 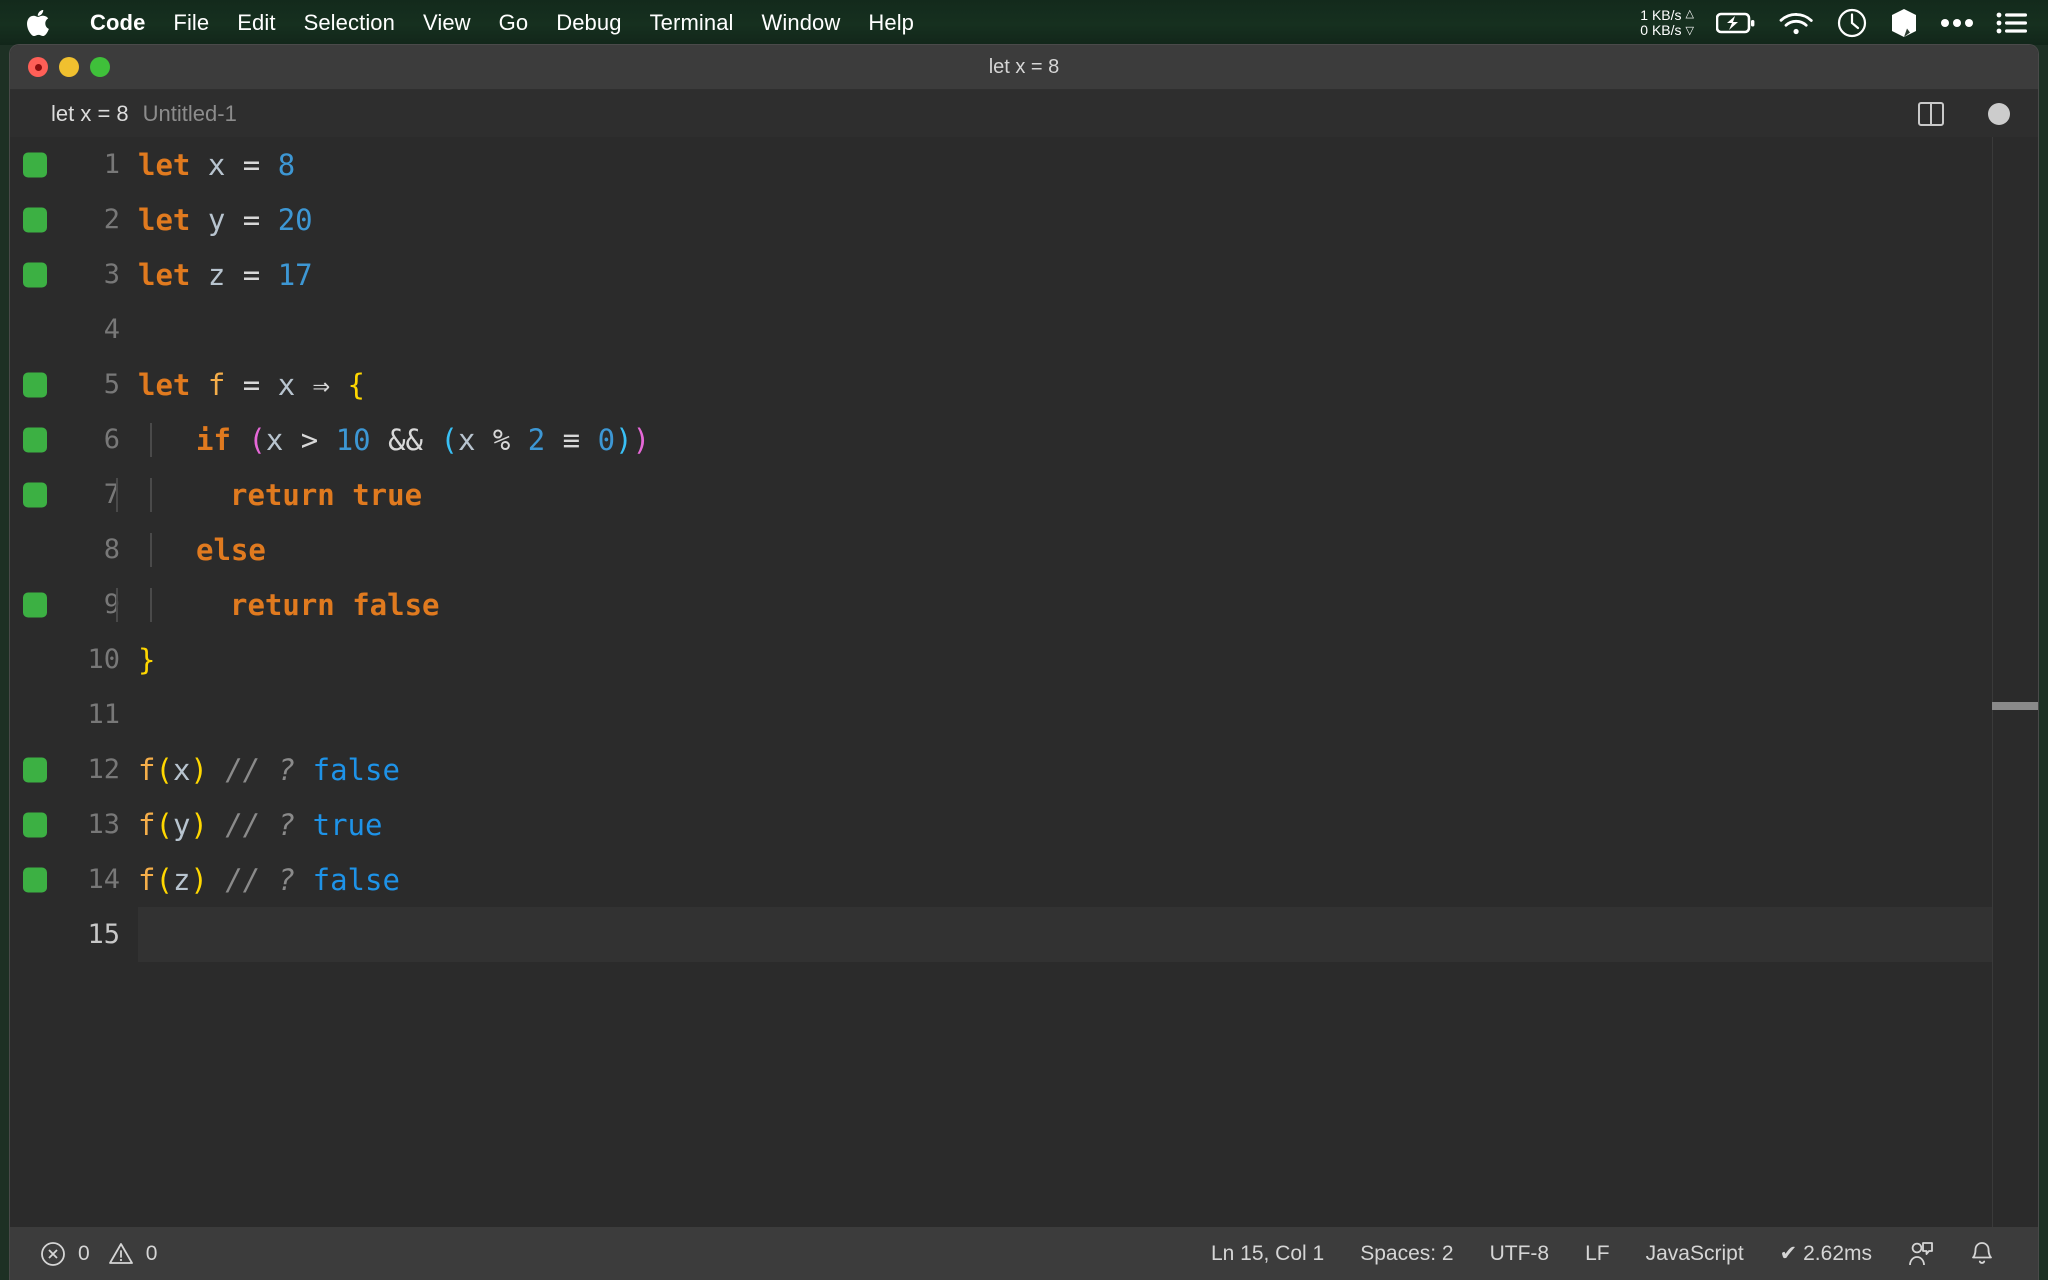 What do you see at coordinates (1520, 1254) in the screenshot?
I see `encoding-setting: UTF-8` at bounding box center [1520, 1254].